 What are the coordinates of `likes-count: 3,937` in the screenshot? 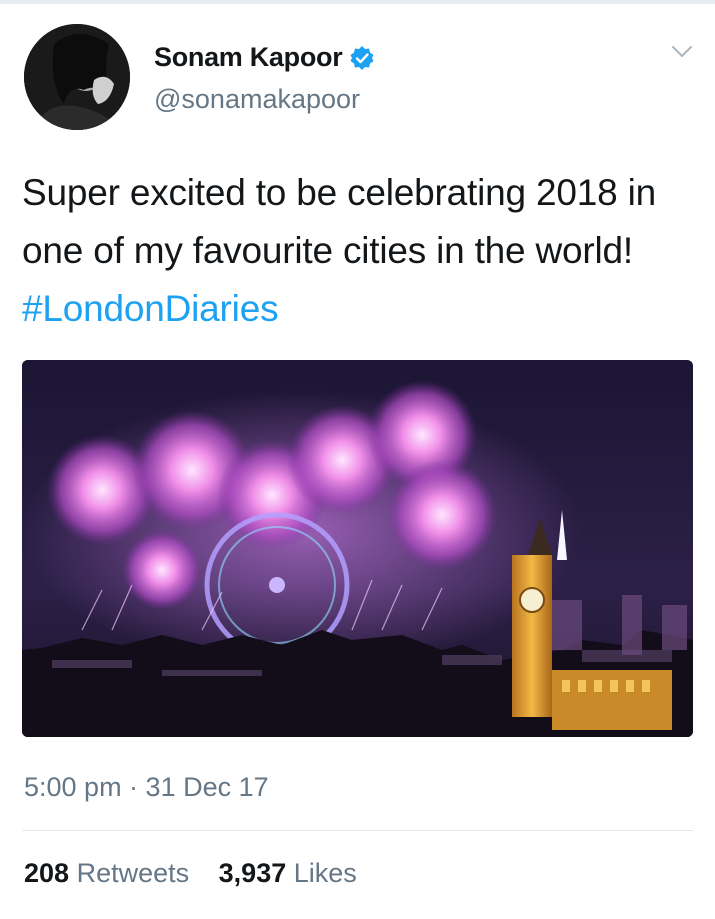 It's located at (252, 873).